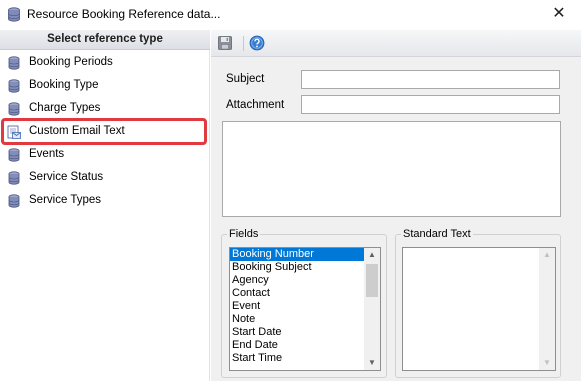 Image resolution: width=581 pixels, height=381 pixels. Describe the element at coordinates (305, 345) in the screenshot. I see `field-list-item: End Date` at that location.